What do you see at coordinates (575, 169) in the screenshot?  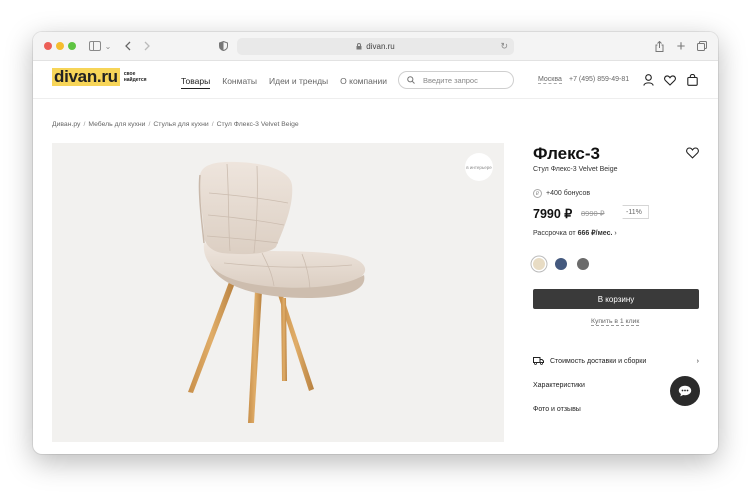 I see `product-subtitle: Стул Флекс-3 Velvet Beige` at bounding box center [575, 169].